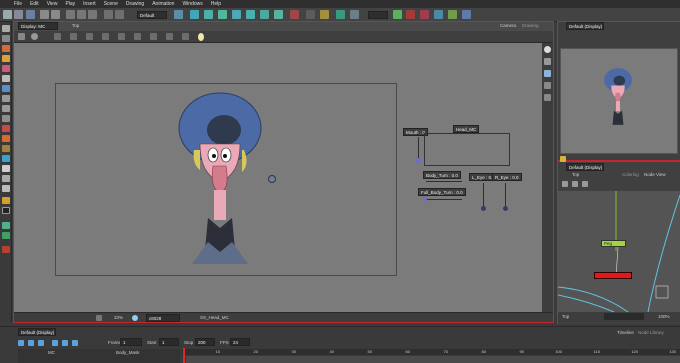 The height and width of the screenshot is (363, 680). Describe the element at coordinates (507, 177) in the screenshot. I see `r-eye-label: R_Eye : 0.0` at that location.